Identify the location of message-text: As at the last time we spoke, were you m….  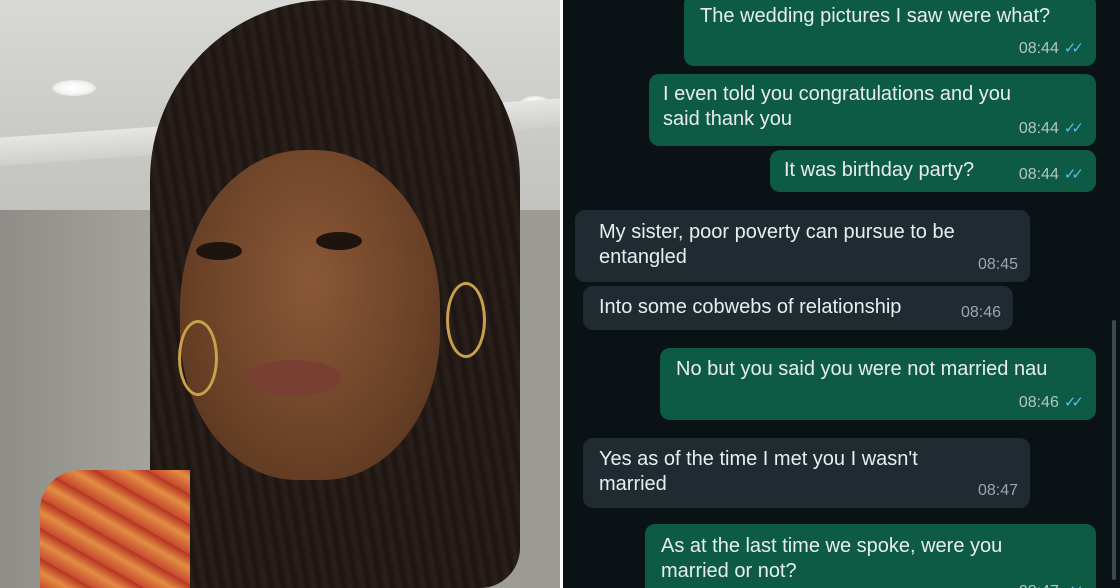
(832, 558).